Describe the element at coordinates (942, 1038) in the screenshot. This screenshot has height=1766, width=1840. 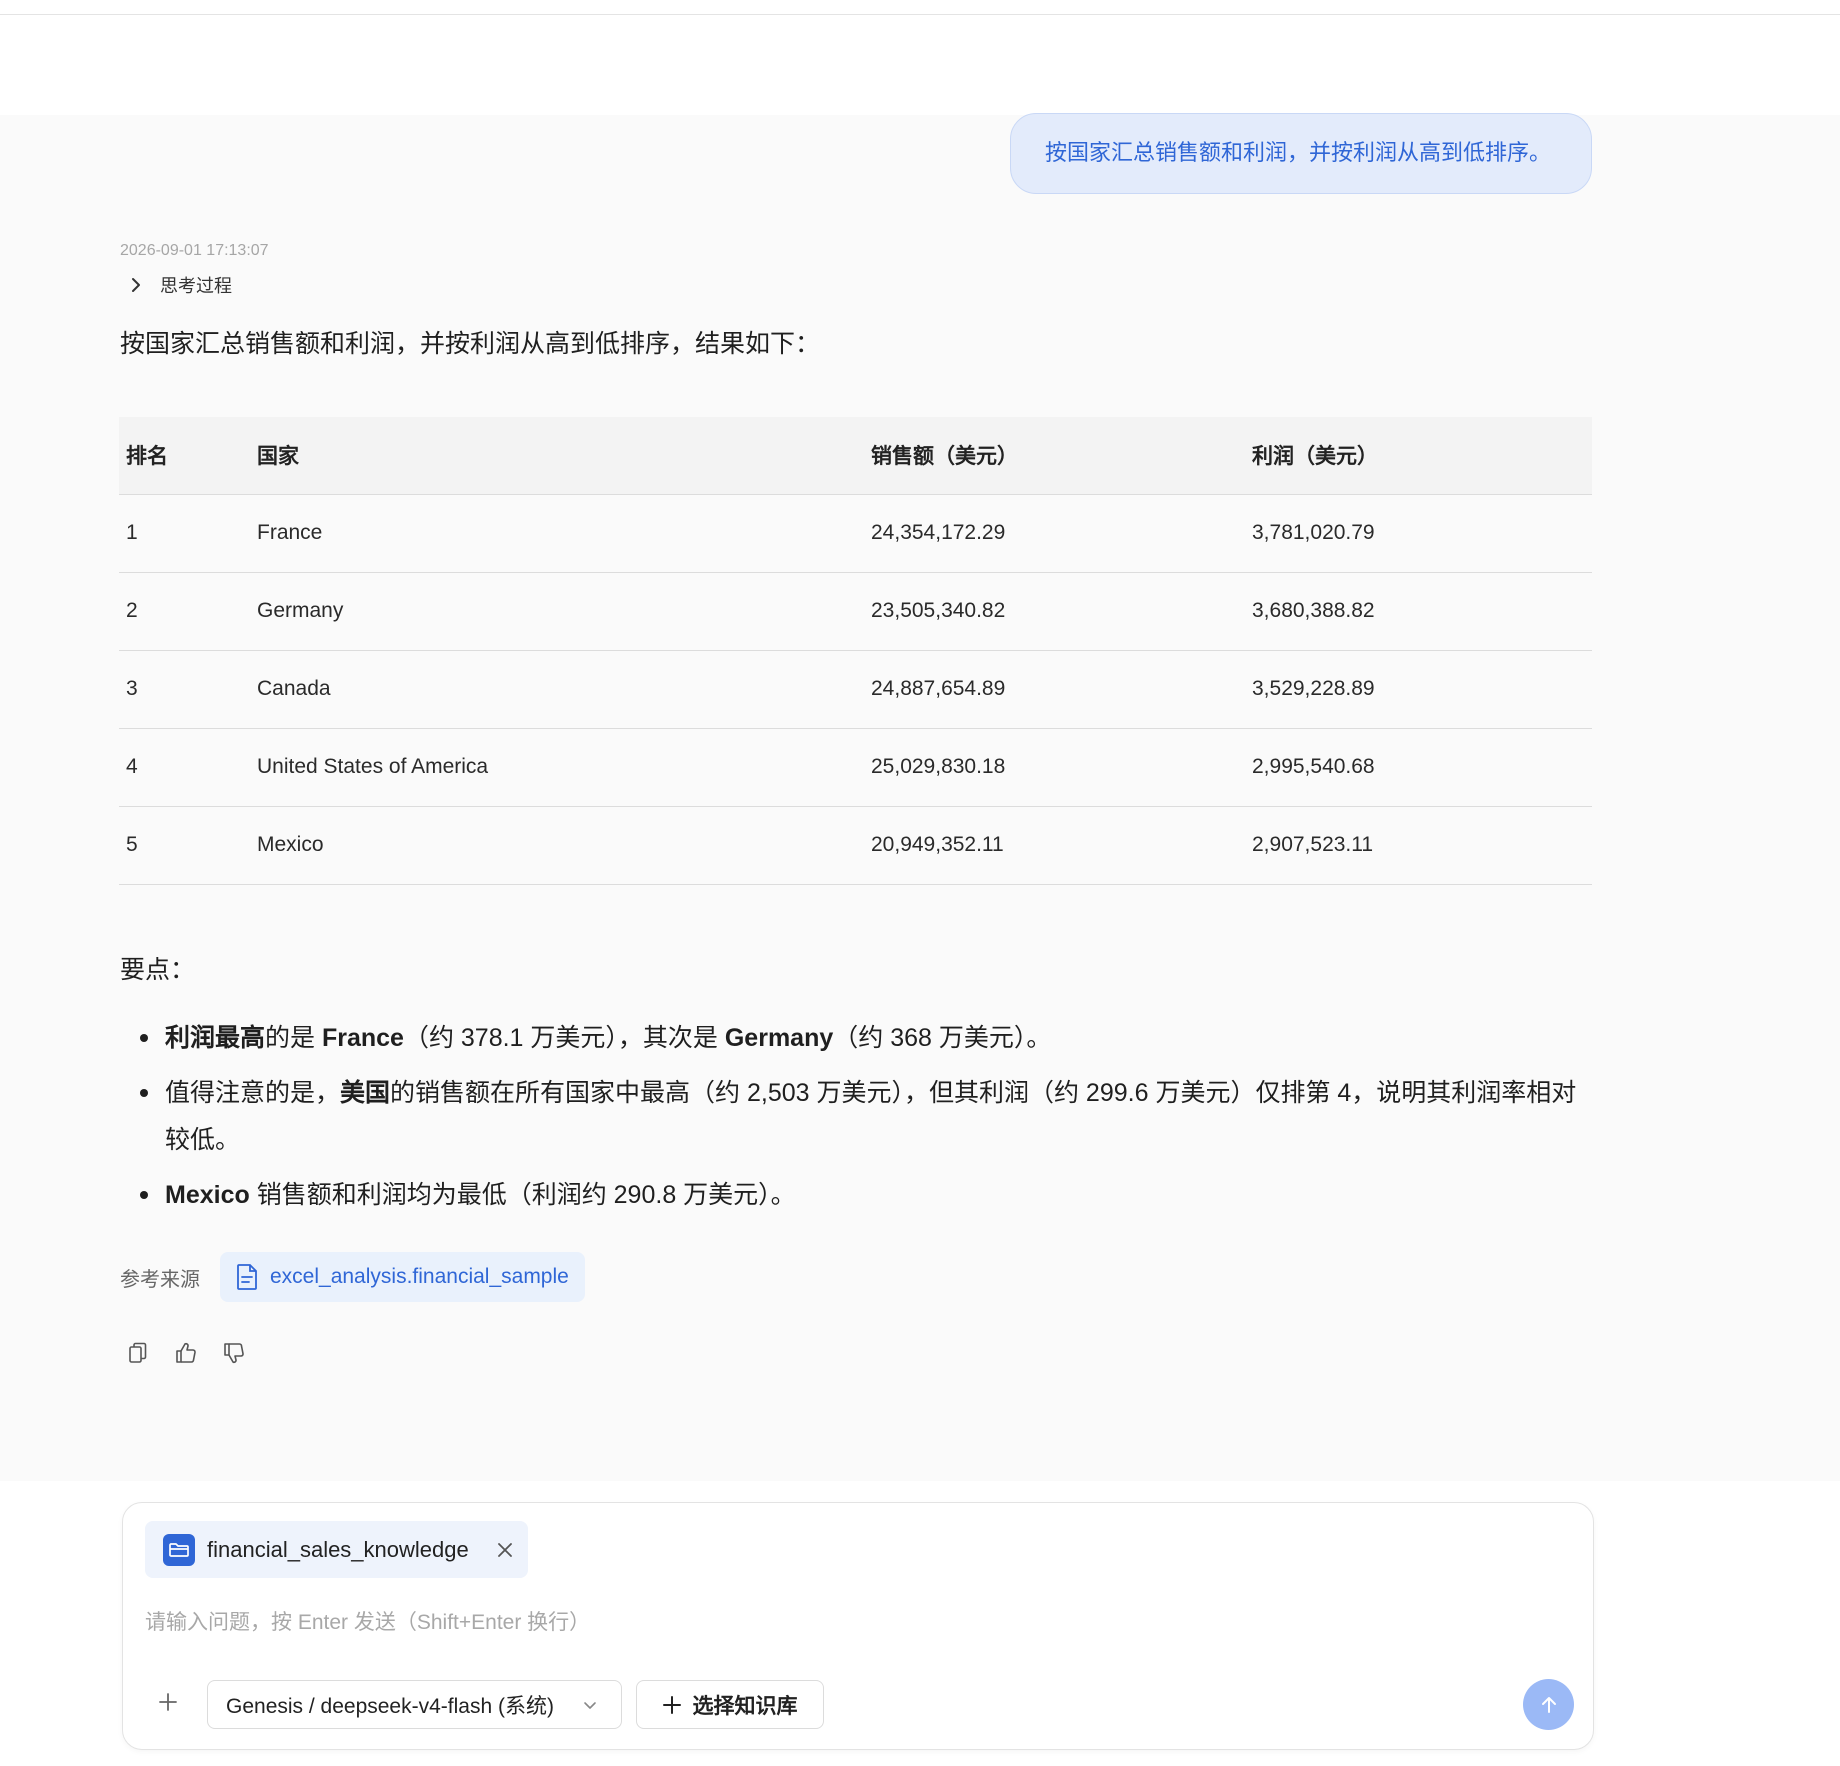
I see `point-text: （约 368 万美元）。` at that location.